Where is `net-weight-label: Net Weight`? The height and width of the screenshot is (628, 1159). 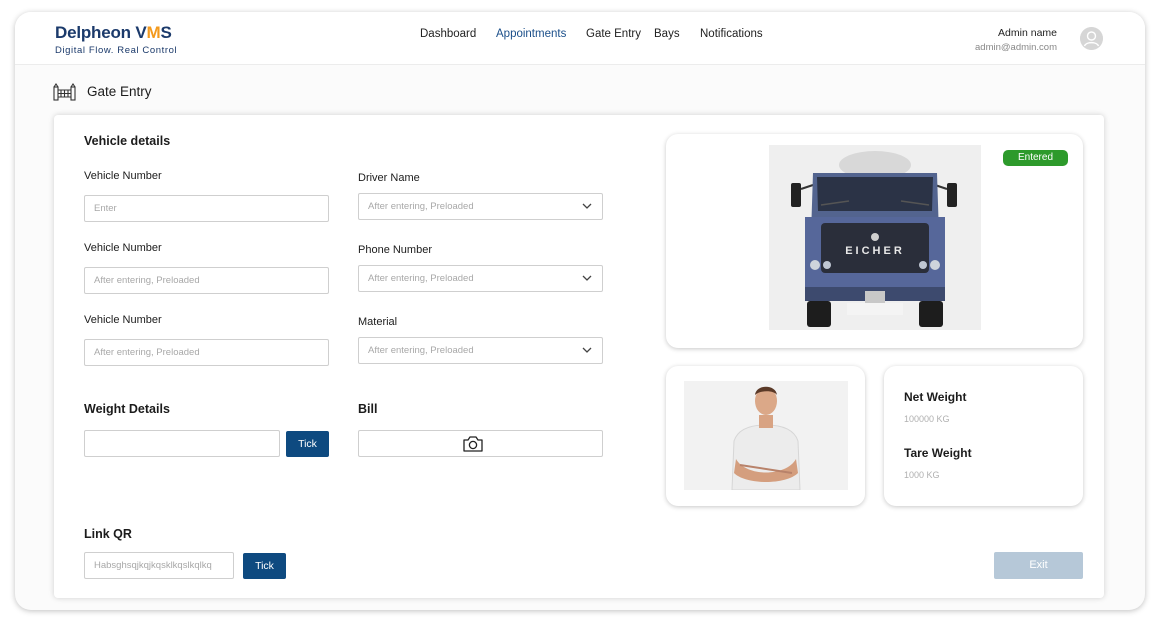 net-weight-label: Net Weight is located at coordinates (935, 397).